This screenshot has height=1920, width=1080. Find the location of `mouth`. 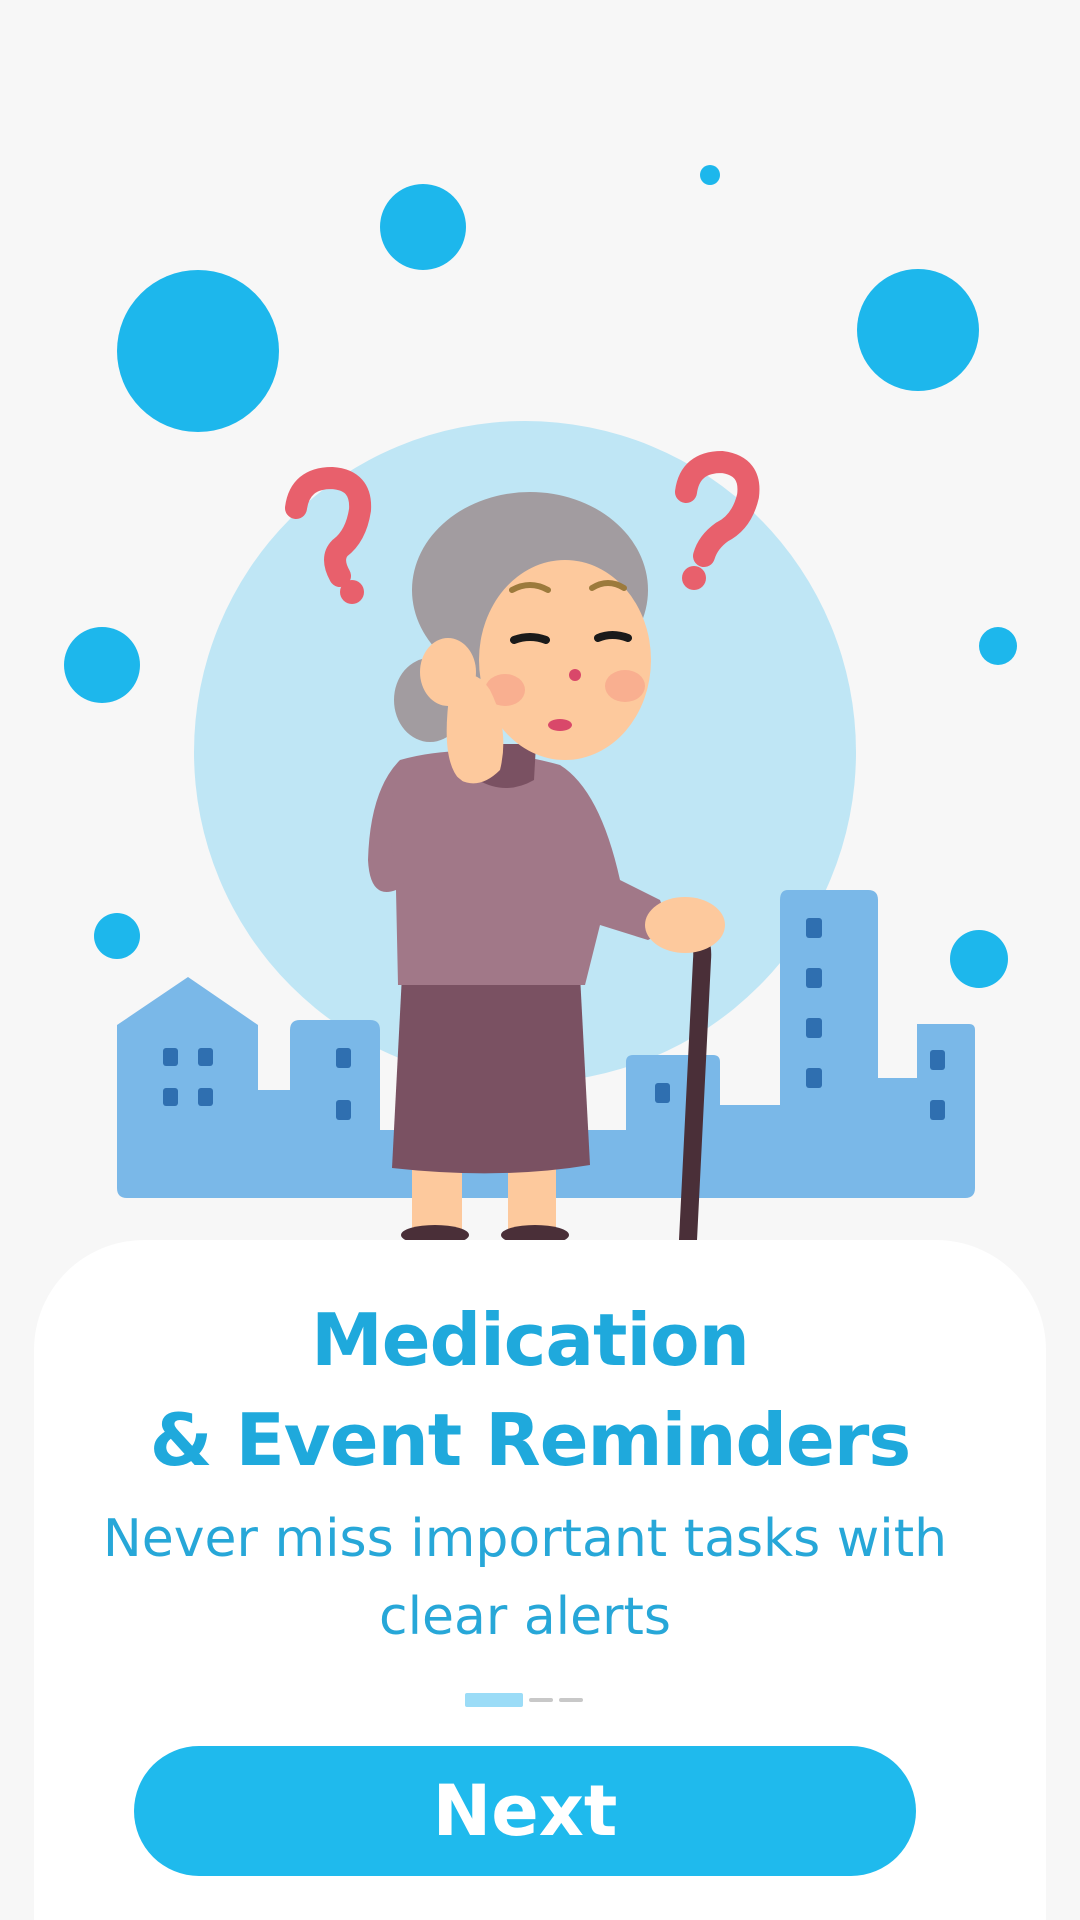

mouth is located at coordinates (560, 725).